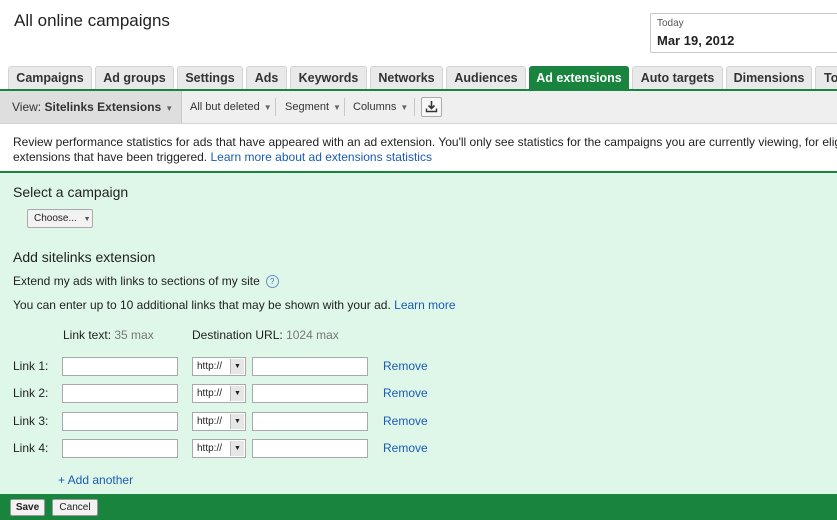 The height and width of the screenshot is (520, 837). What do you see at coordinates (92, 20) in the screenshot?
I see `page-title: All online campaigns` at bounding box center [92, 20].